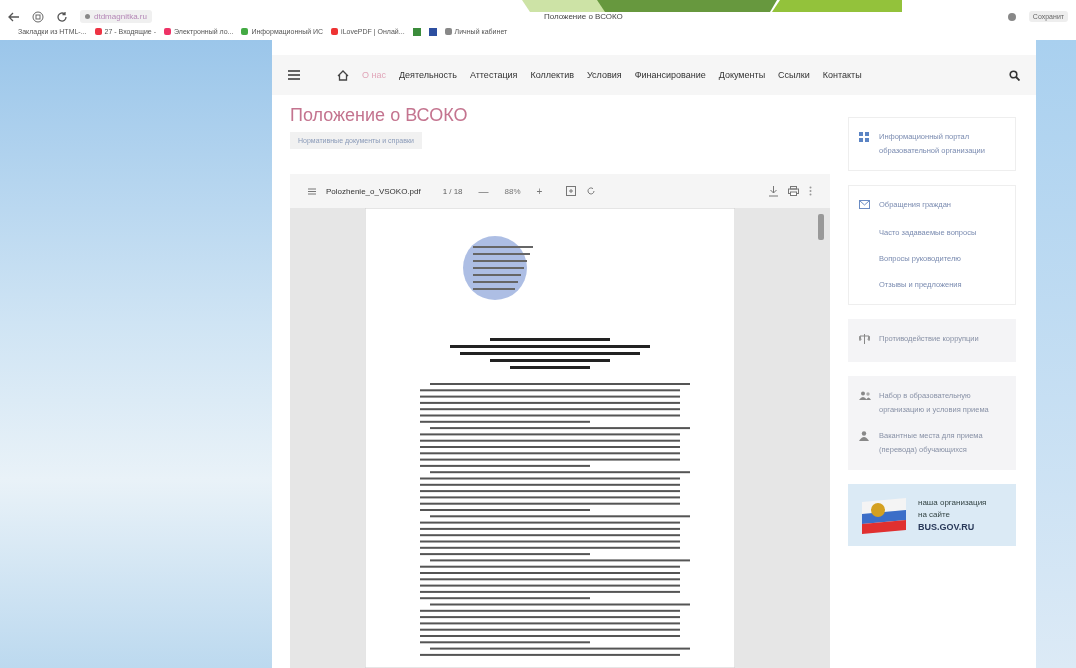 This screenshot has width=1076, height=668. Describe the element at coordinates (821, 227) in the screenshot. I see `scrollbar` at that location.